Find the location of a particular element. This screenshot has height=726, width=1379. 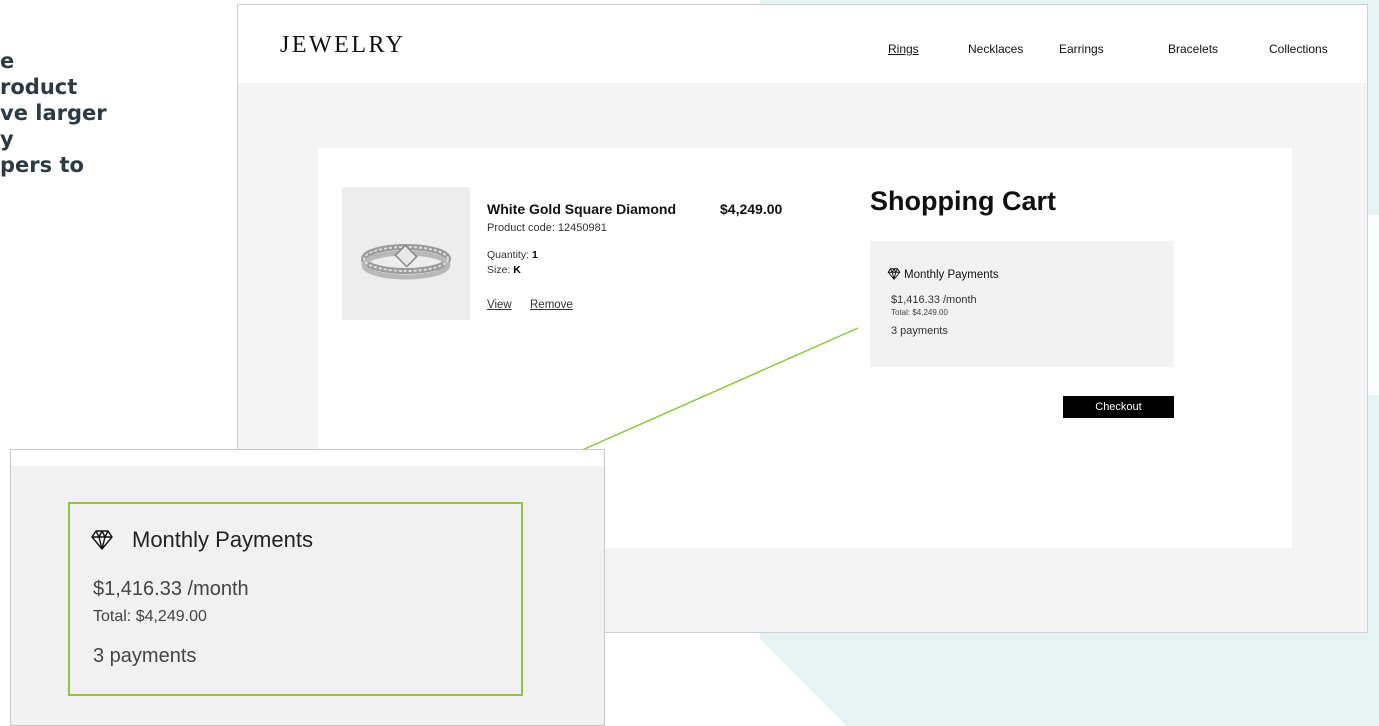

size-value: K is located at coordinates (517, 270).